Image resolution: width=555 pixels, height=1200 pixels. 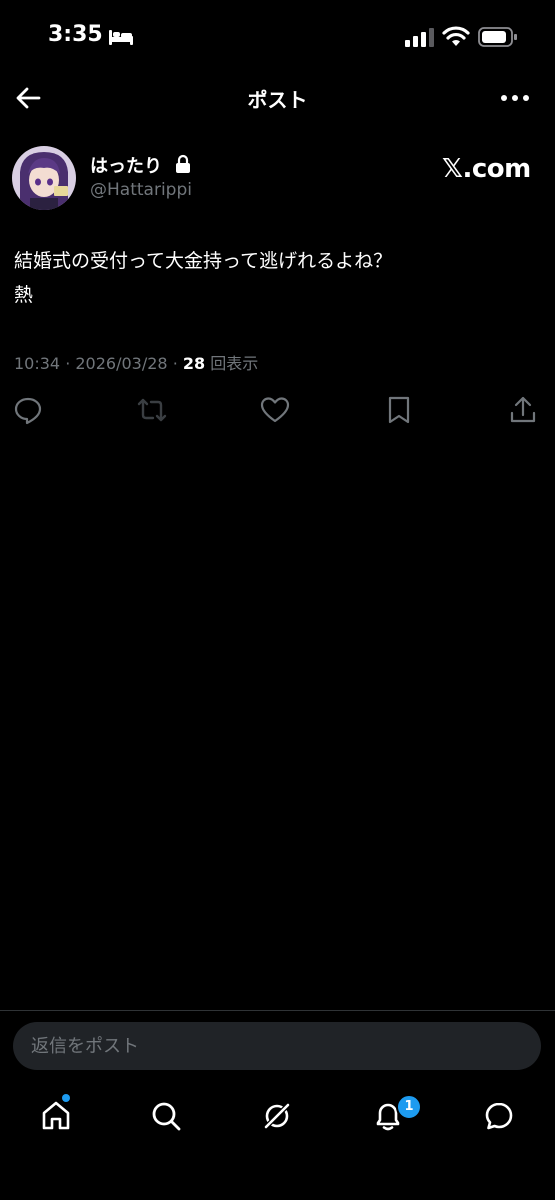 I want to click on heart-icon, so click(x=275, y=410).